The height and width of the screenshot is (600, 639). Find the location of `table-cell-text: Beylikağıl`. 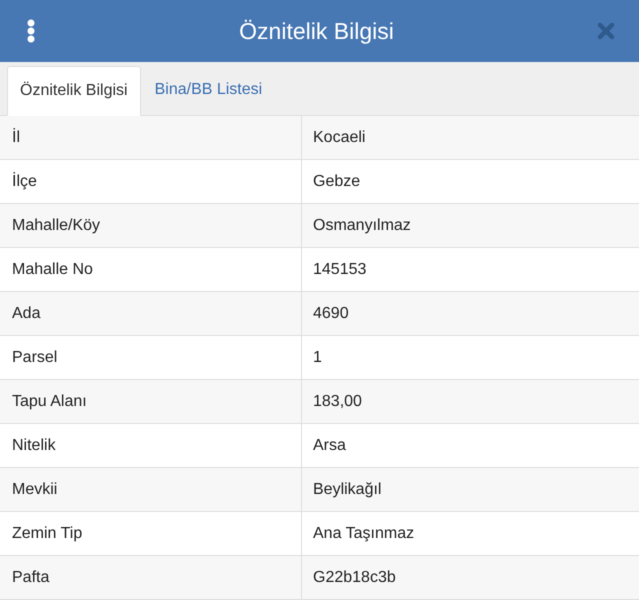

table-cell-text: Beylikağıl is located at coordinates (347, 490).